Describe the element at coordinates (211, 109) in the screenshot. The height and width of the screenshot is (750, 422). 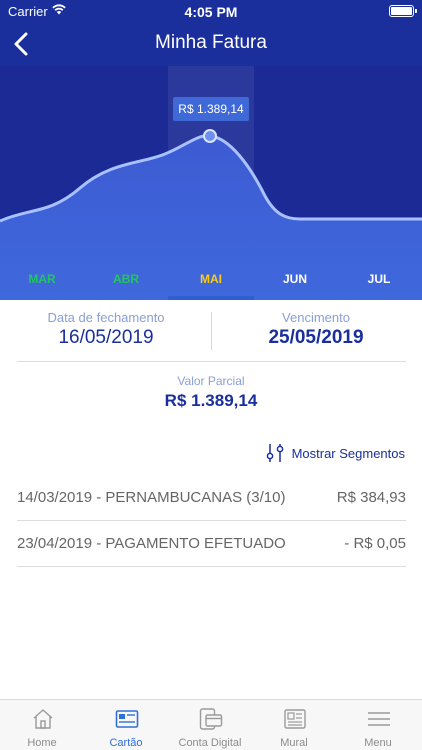
I see `value-tooltip: R$ 1.389,14` at that location.